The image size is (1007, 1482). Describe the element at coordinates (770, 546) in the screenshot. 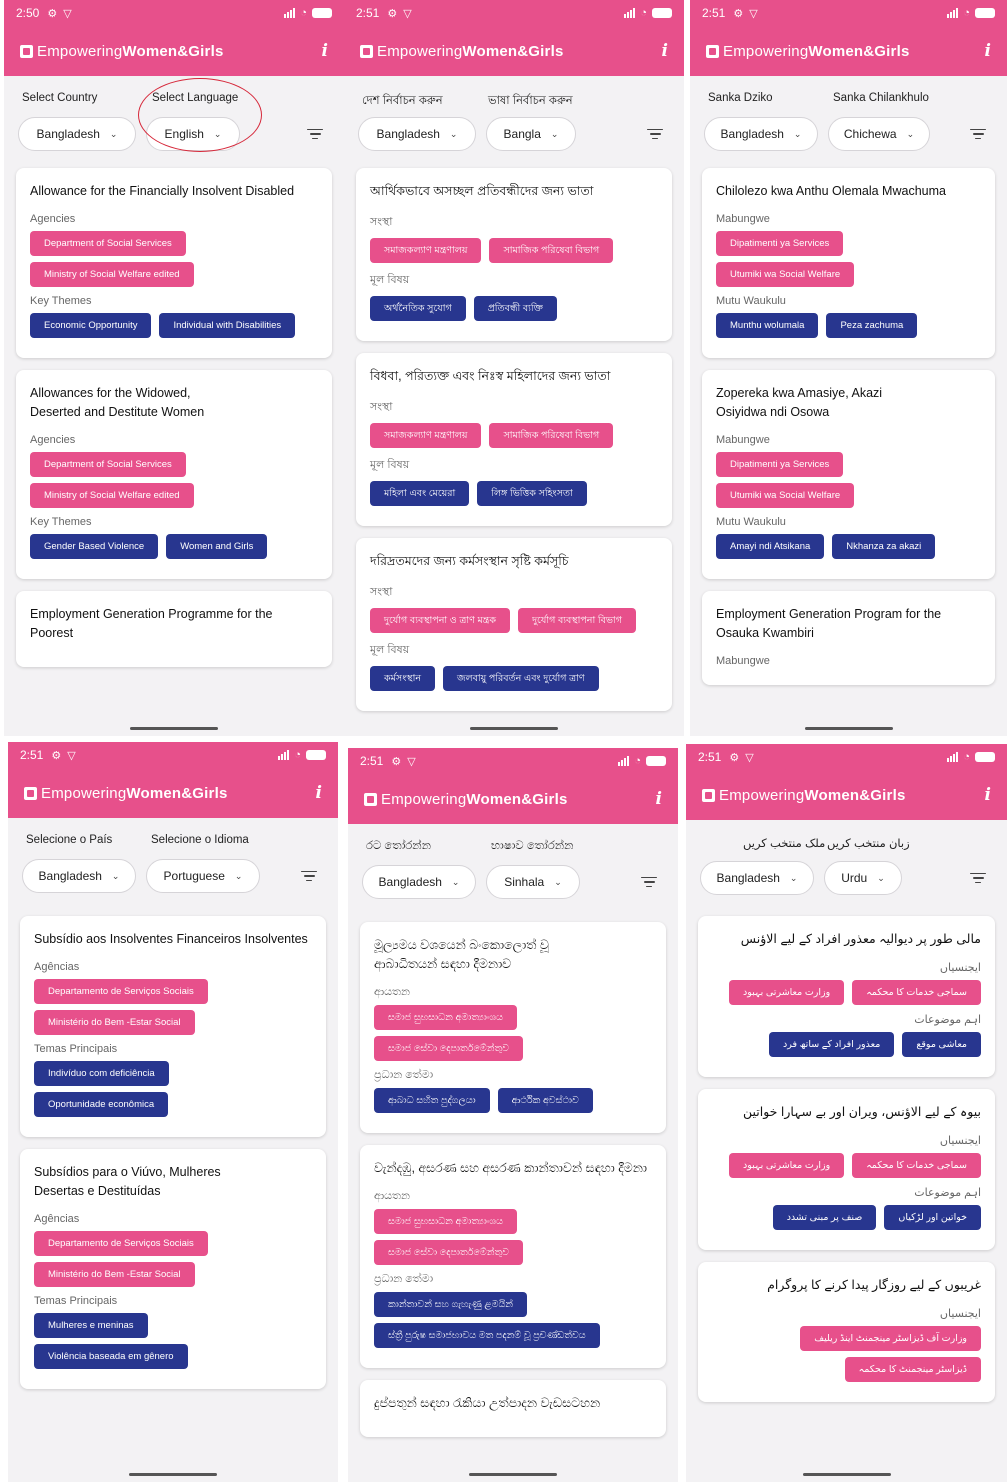

I see `theme-chip: Amayi ndi Atsikana` at that location.